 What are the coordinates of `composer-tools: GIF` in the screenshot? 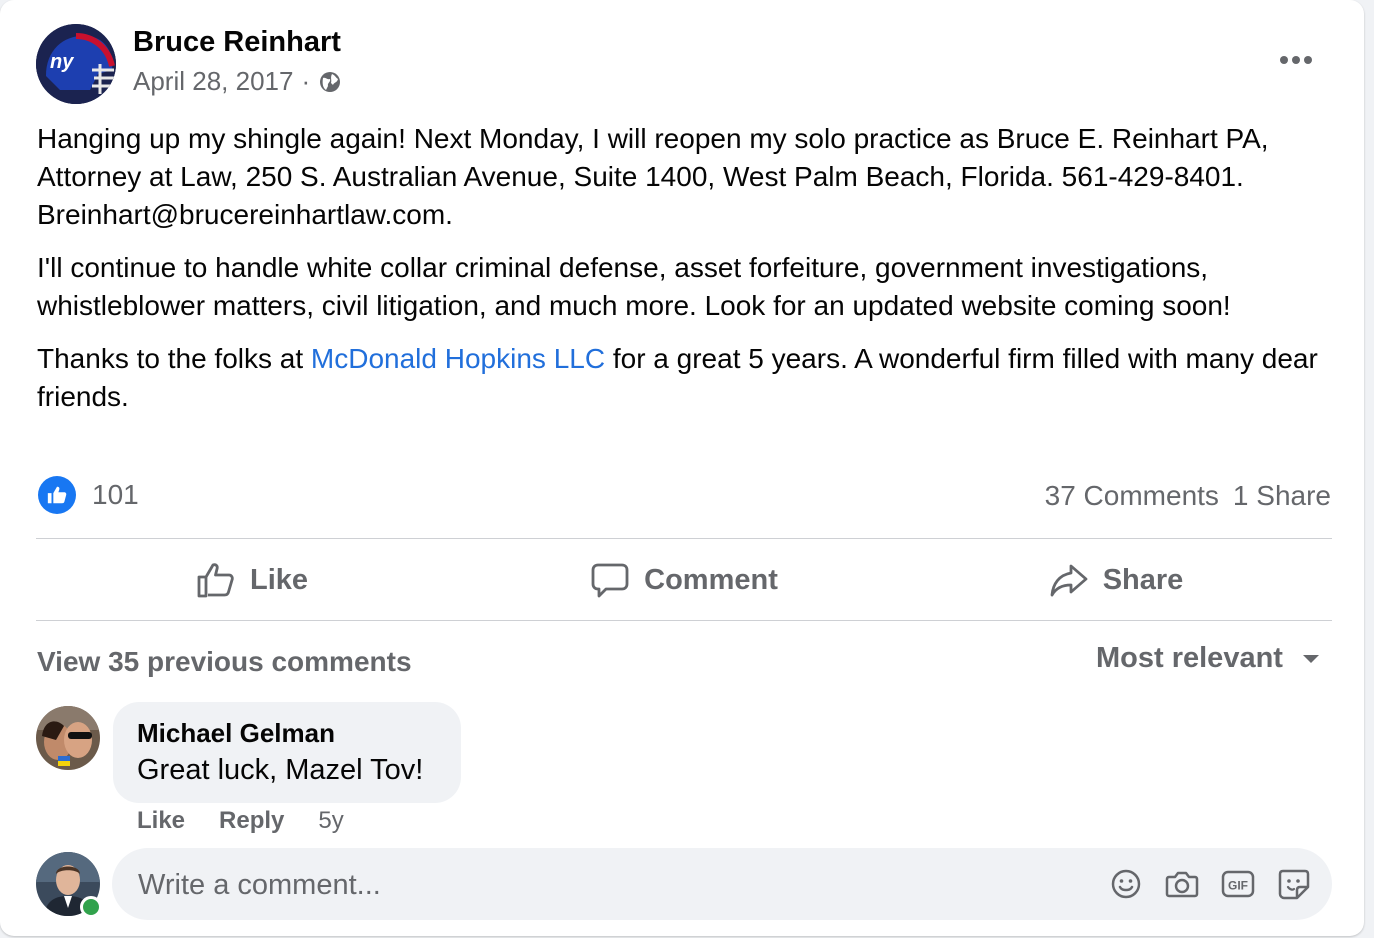 It's located at (1210, 884).